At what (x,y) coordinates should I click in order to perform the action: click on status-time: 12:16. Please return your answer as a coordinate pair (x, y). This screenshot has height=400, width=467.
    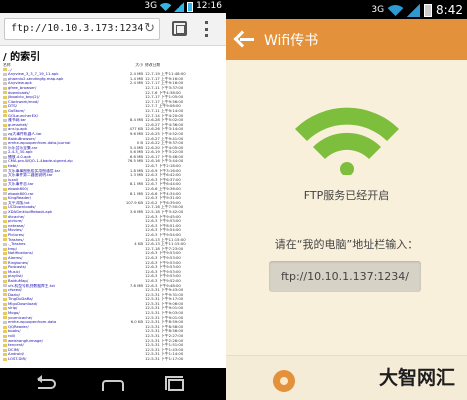
    Looking at the image, I should click on (209, 6).